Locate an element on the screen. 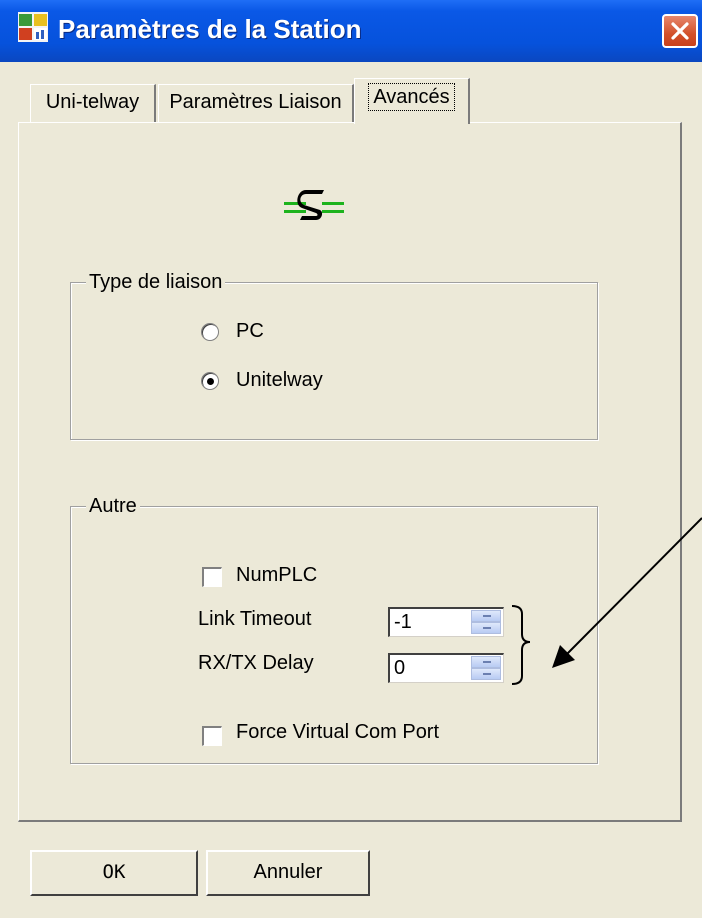 The width and height of the screenshot is (702, 918). radio-label-pc: PC is located at coordinates (250, 331).